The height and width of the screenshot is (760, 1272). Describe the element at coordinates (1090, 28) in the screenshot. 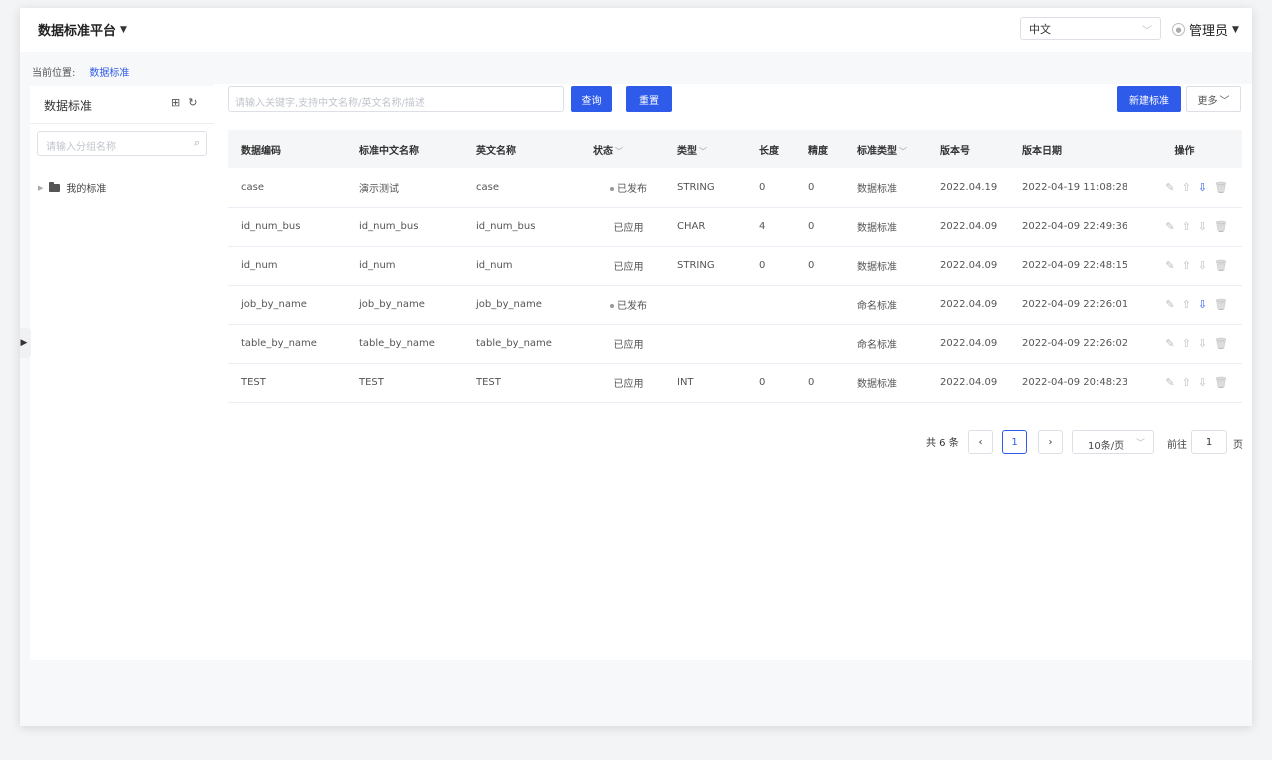

I see `language-select: 中文 ﹀` at that location.